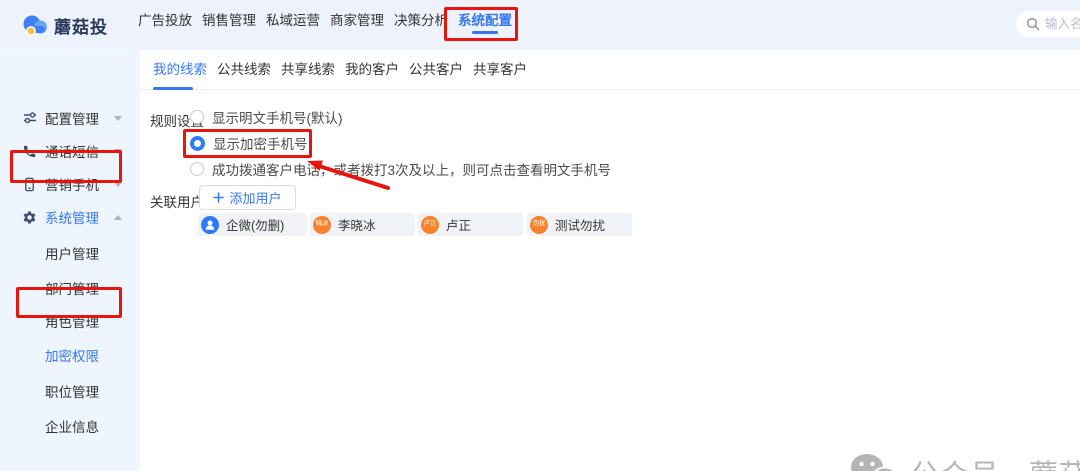 Image resolution: width=1080 pixels, height=471 pixels. Describe the element at coordinates (165, 21) in the screenshot. I see `nav-item-ad: 广告投放` at that location.